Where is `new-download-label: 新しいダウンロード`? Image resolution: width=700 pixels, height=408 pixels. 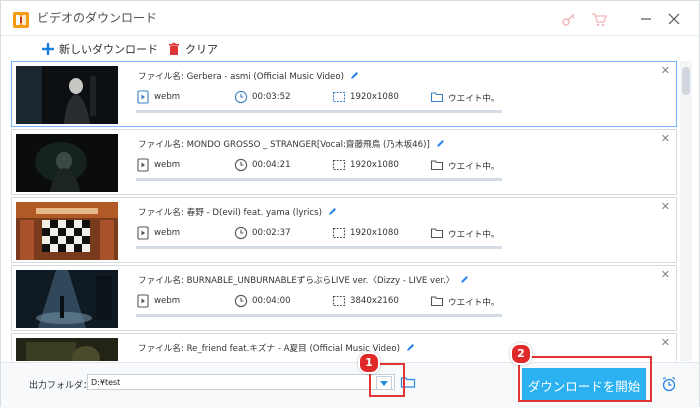
new-download-label: 新しいダウンロード is located at coordinates (108, 49).